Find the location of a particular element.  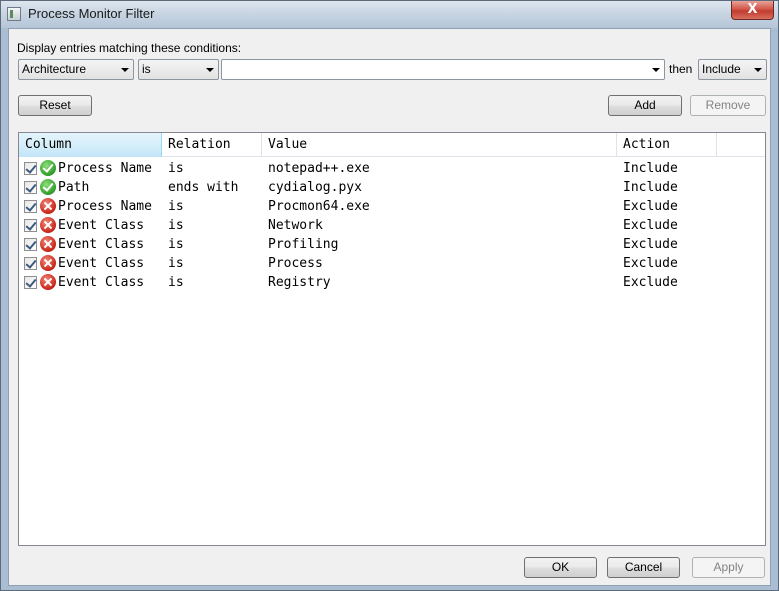

table-row: Event Class is Network Exclude is located at coordinates (392, 225).